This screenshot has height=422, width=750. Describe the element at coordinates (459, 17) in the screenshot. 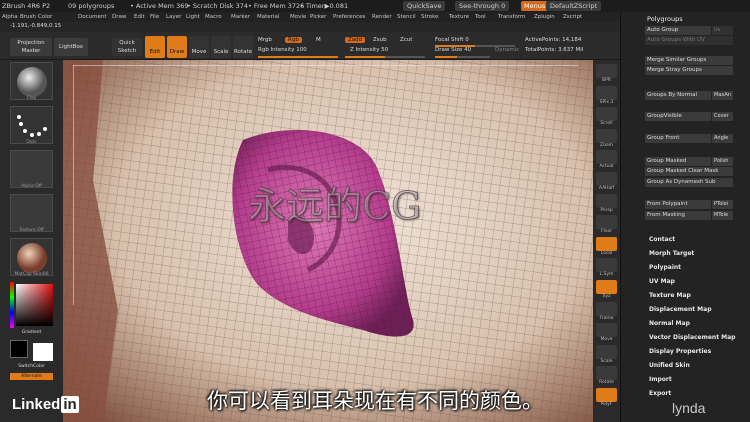

I see `menu-texture: Texture` at that location.